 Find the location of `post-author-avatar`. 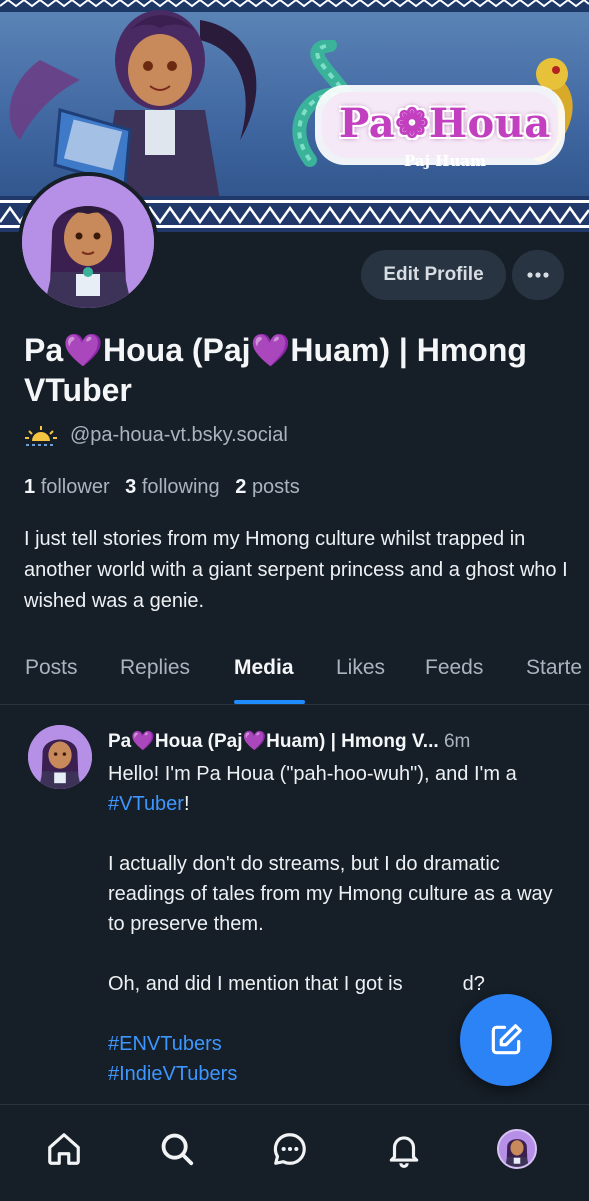

post-author-avatar is located at coordinates (60, 757).